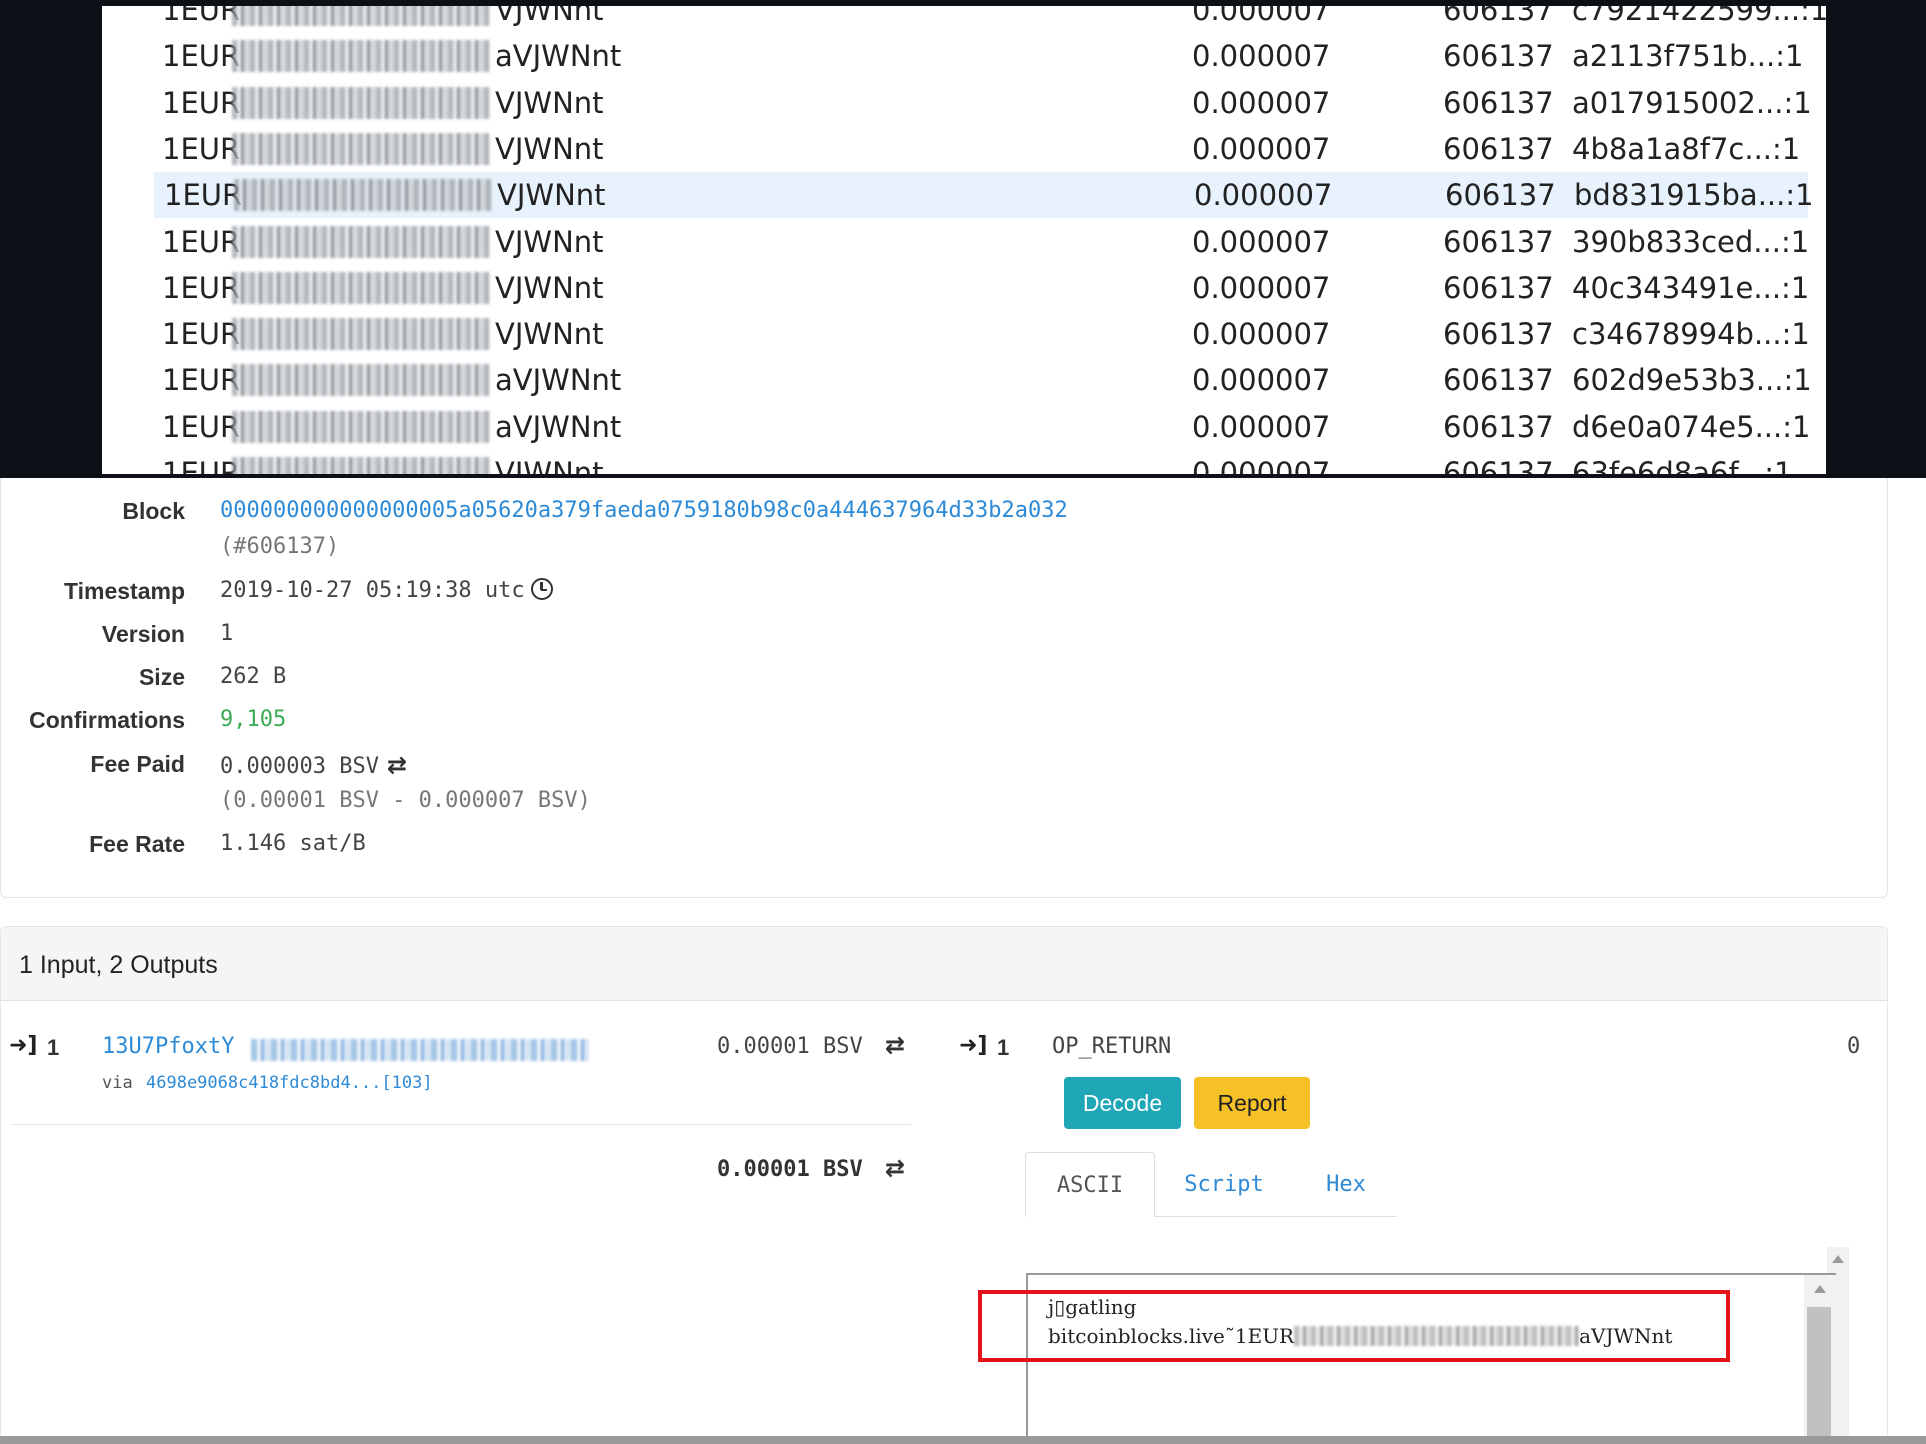 Image resolution: width=1926 pixels, height=1444 pixels. I want to click on fee-rate-value: 1.146 sat/B, so click(293, 843).